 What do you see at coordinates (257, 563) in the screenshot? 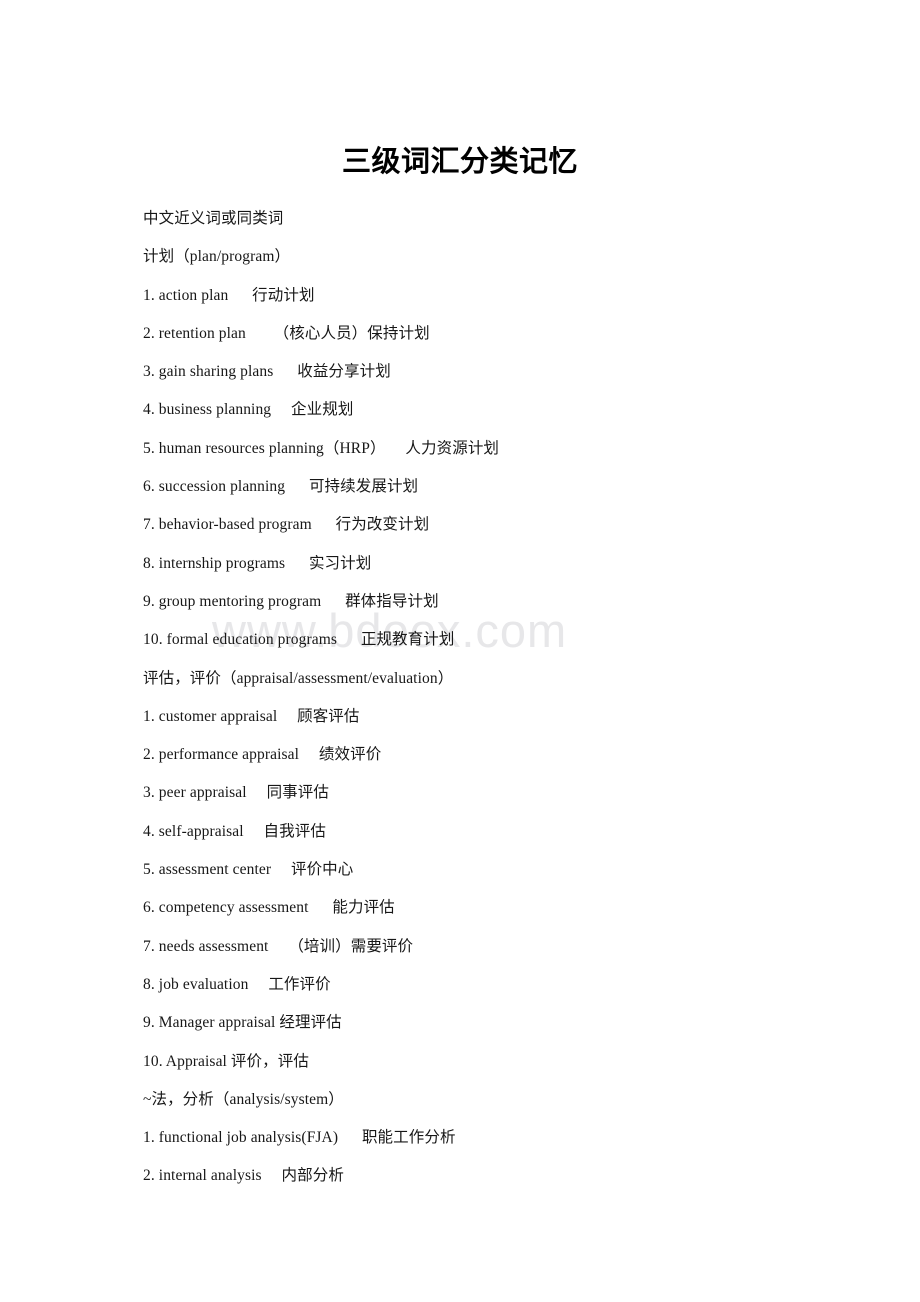
I see `text-line-plan-8: 8. internship programs 实习计划` at bounding box center [257, 563].